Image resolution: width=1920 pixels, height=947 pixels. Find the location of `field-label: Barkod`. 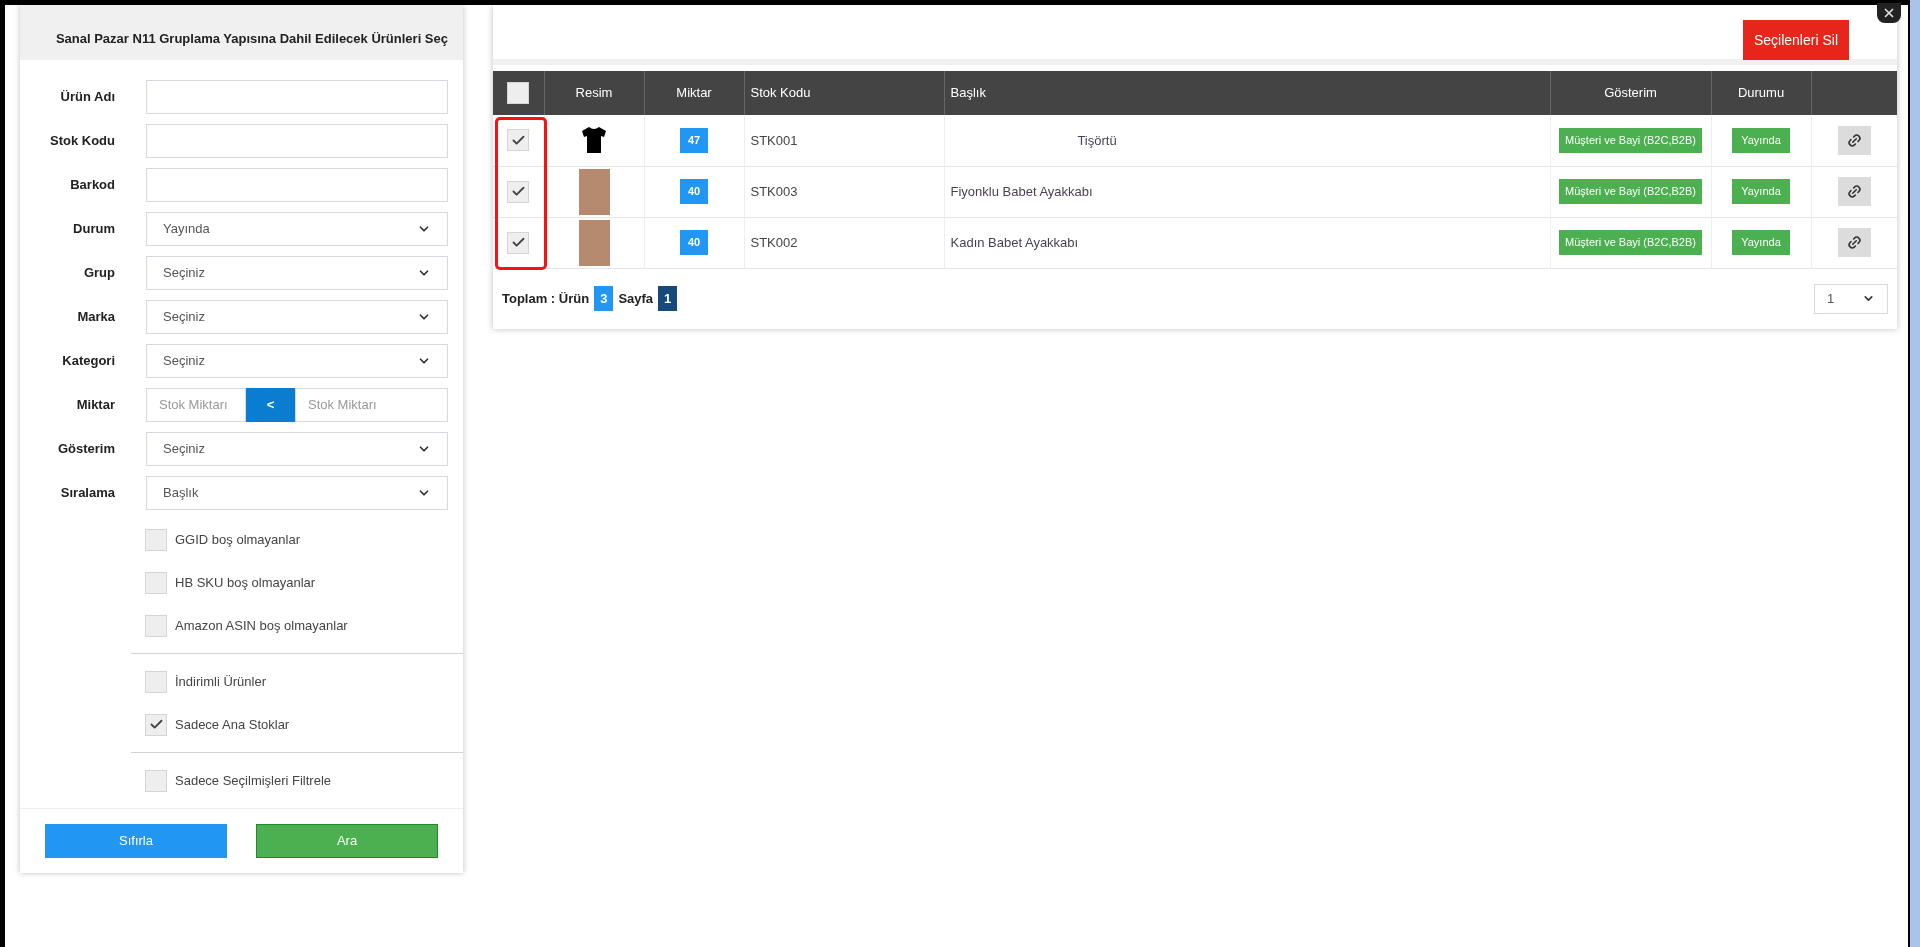

field-label: Barkod is located at coordinates (92, 185).